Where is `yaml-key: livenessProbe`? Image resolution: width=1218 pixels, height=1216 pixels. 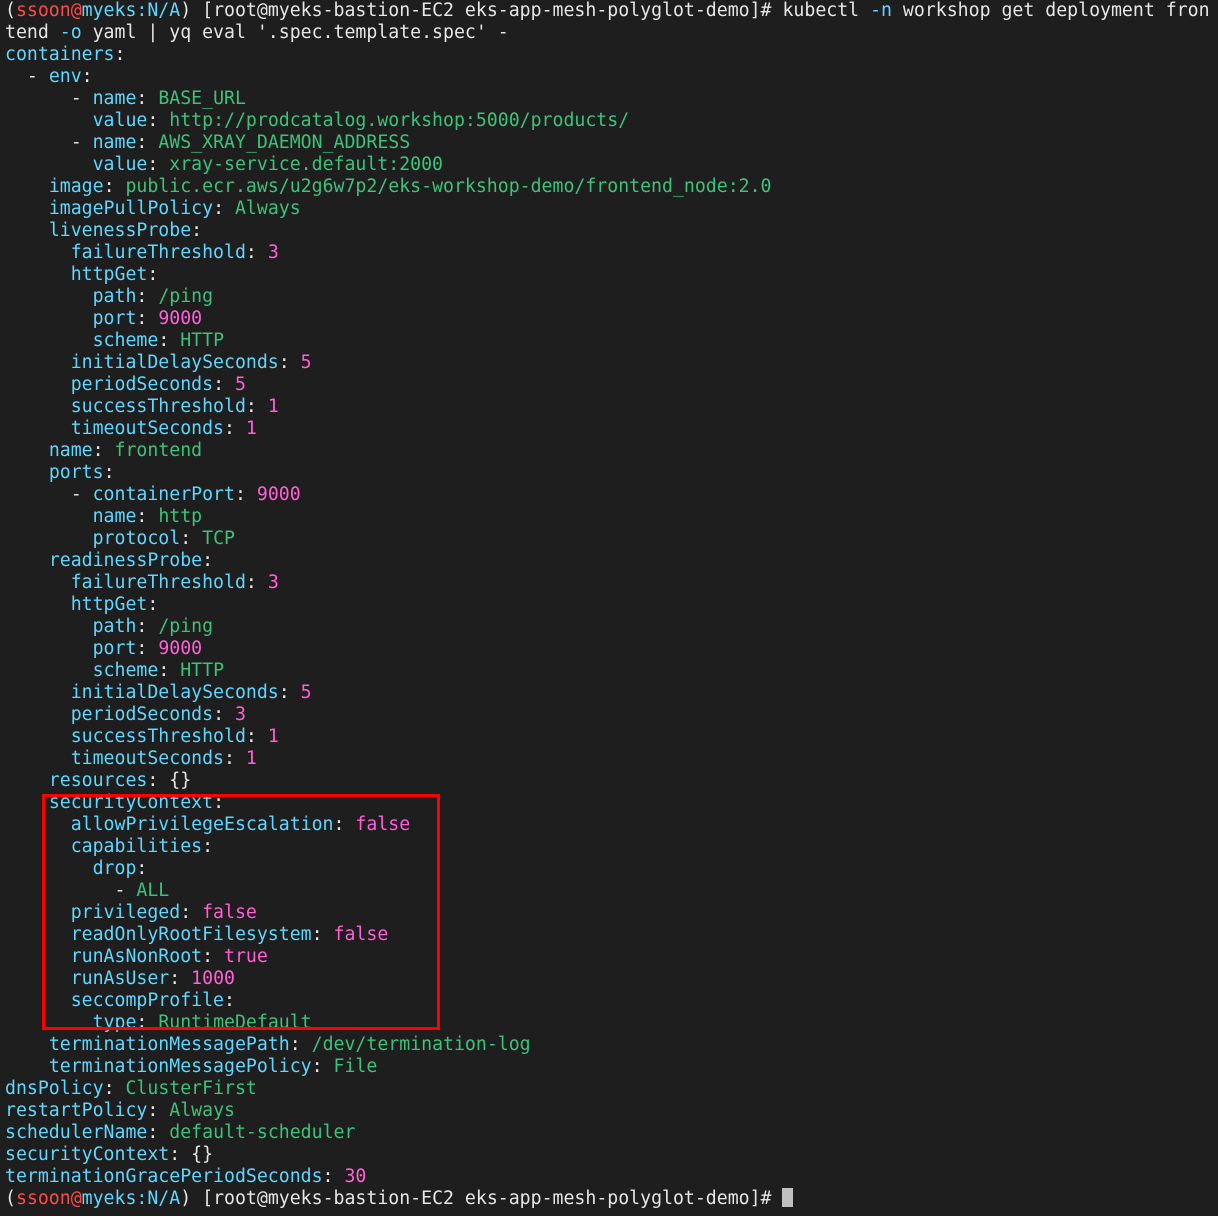 yaml-key: livenessProbe is located at coordinates (120, 230).